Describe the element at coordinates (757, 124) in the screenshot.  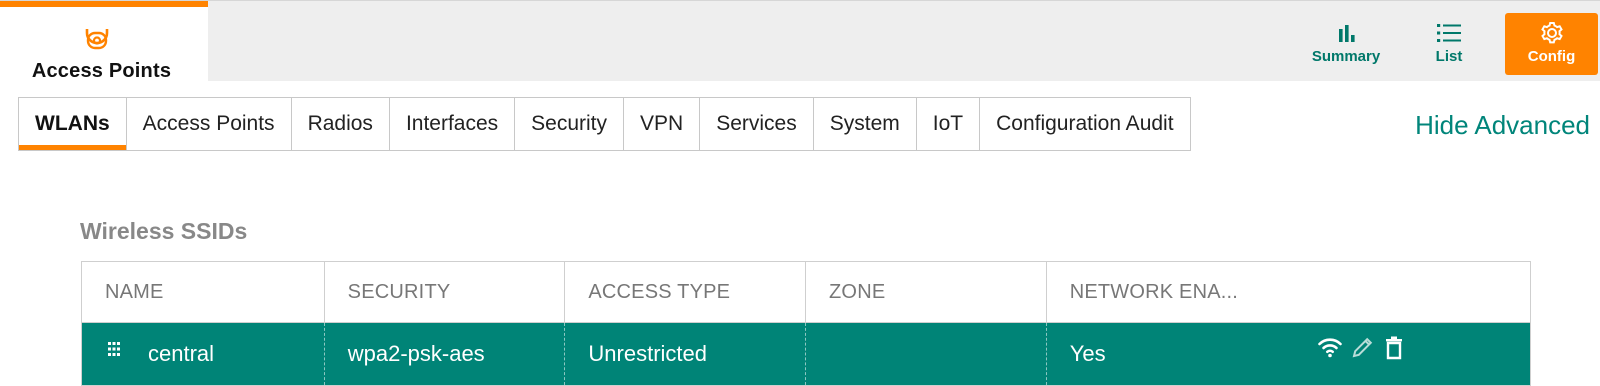
I see `tab-services: Services` at that location.